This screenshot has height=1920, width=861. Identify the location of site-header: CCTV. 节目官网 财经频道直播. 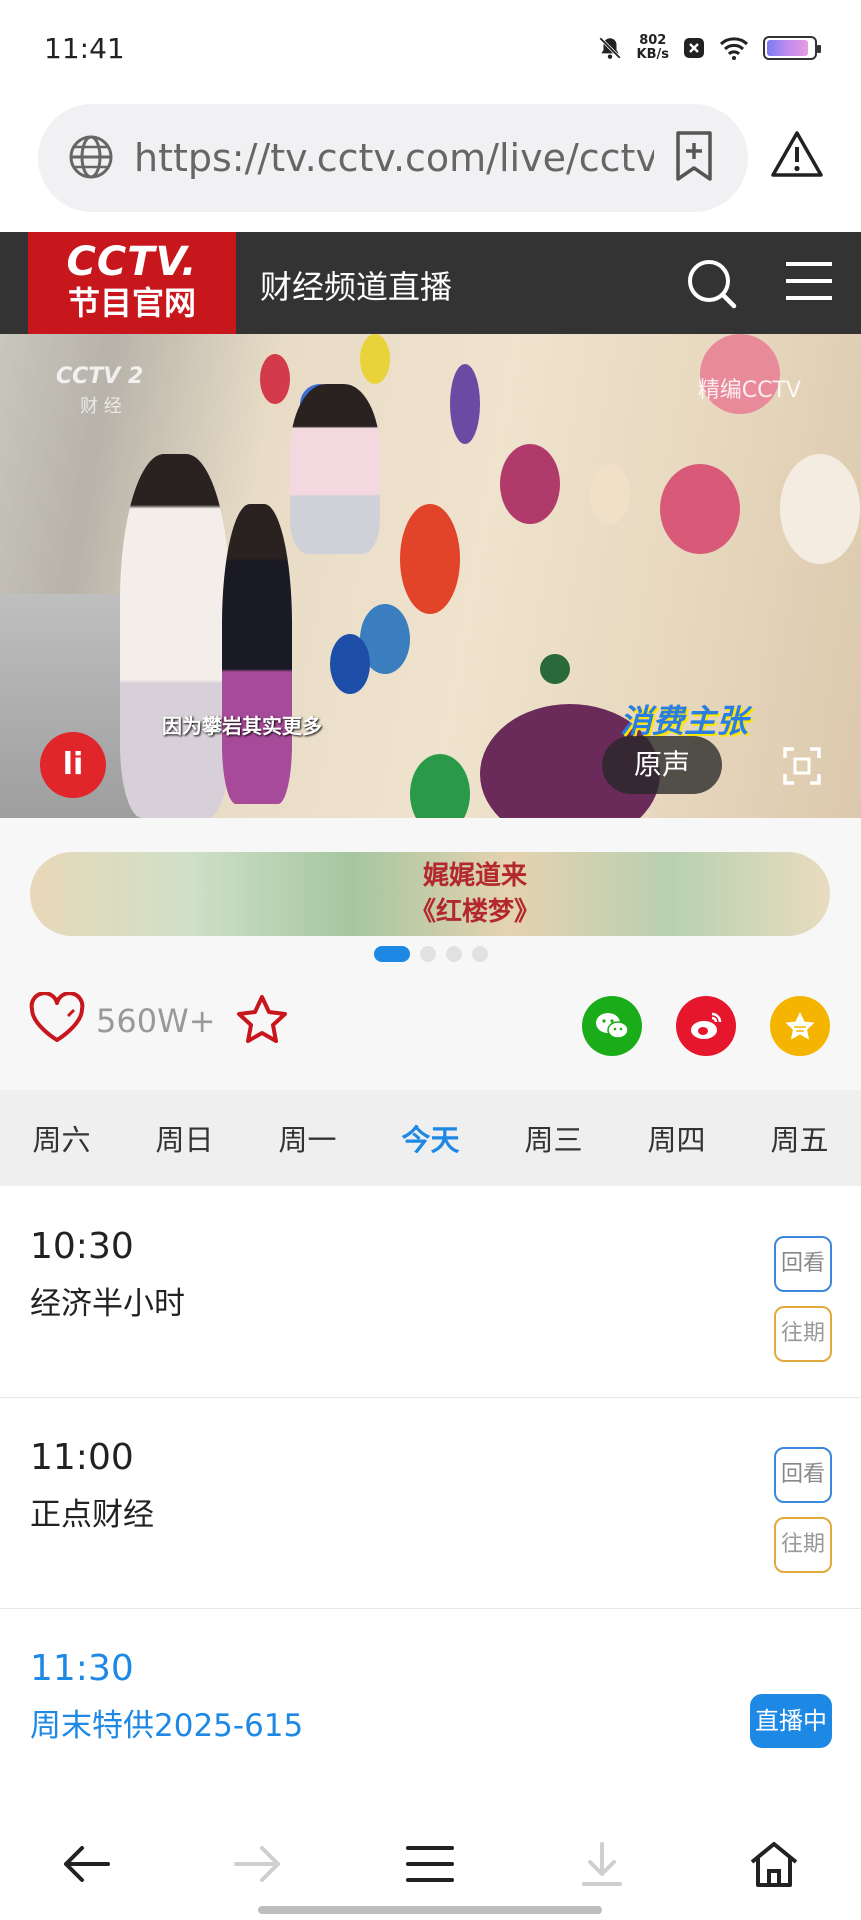
(430, 283).